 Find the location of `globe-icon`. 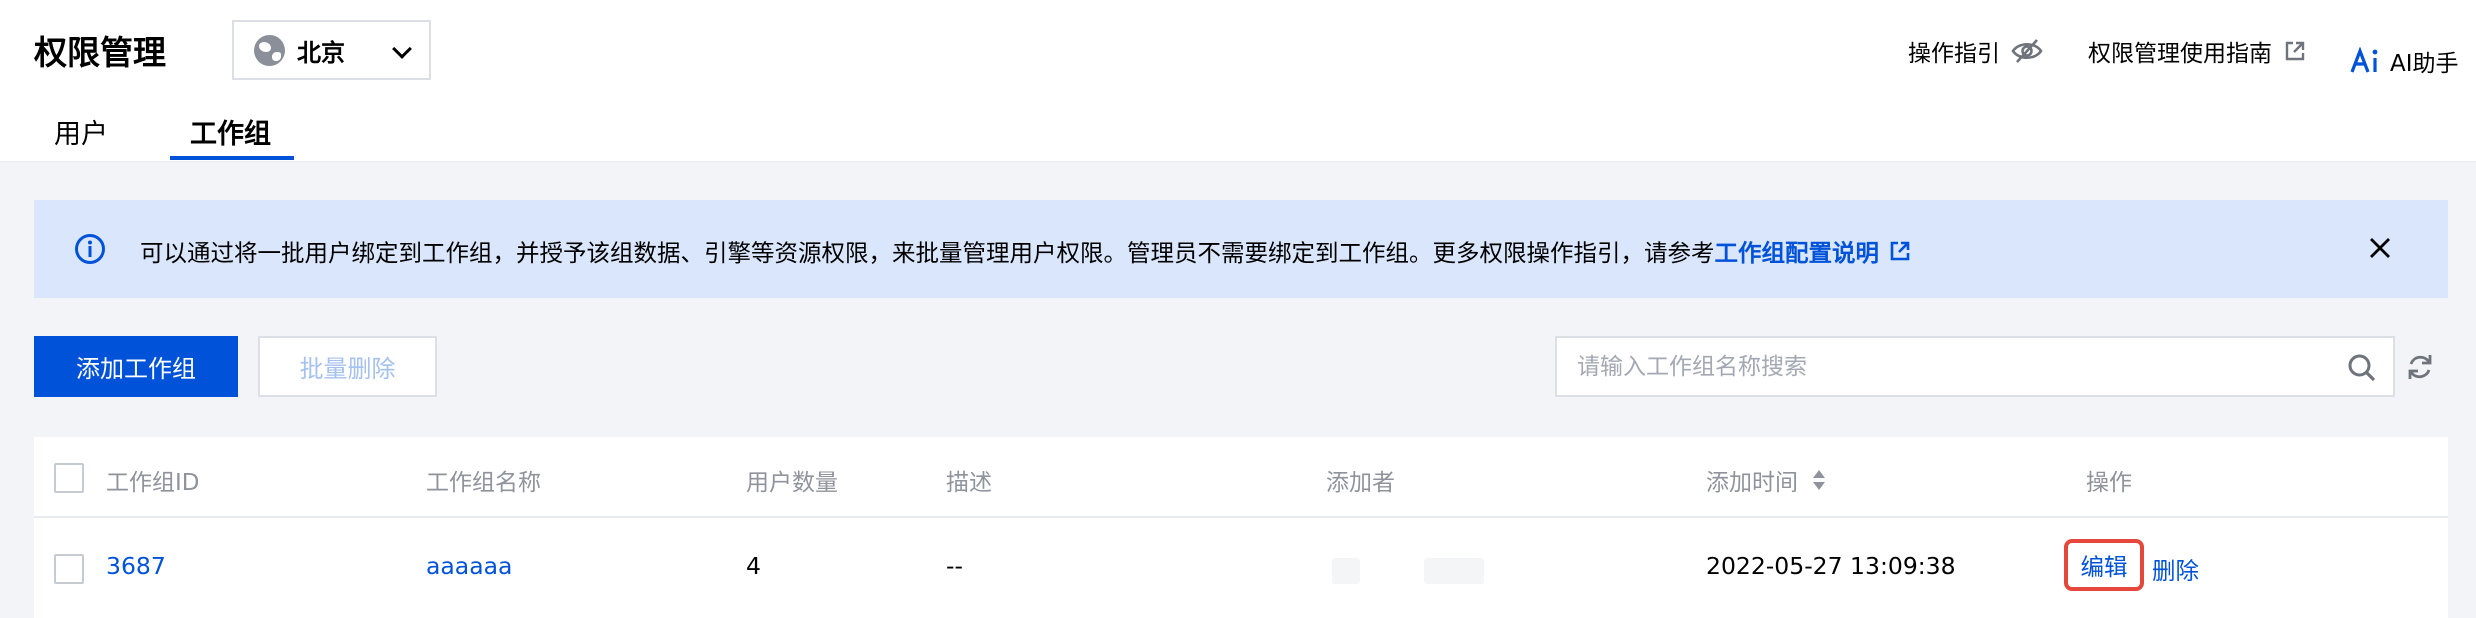

globe-icon is located at coordinates (269, 50).